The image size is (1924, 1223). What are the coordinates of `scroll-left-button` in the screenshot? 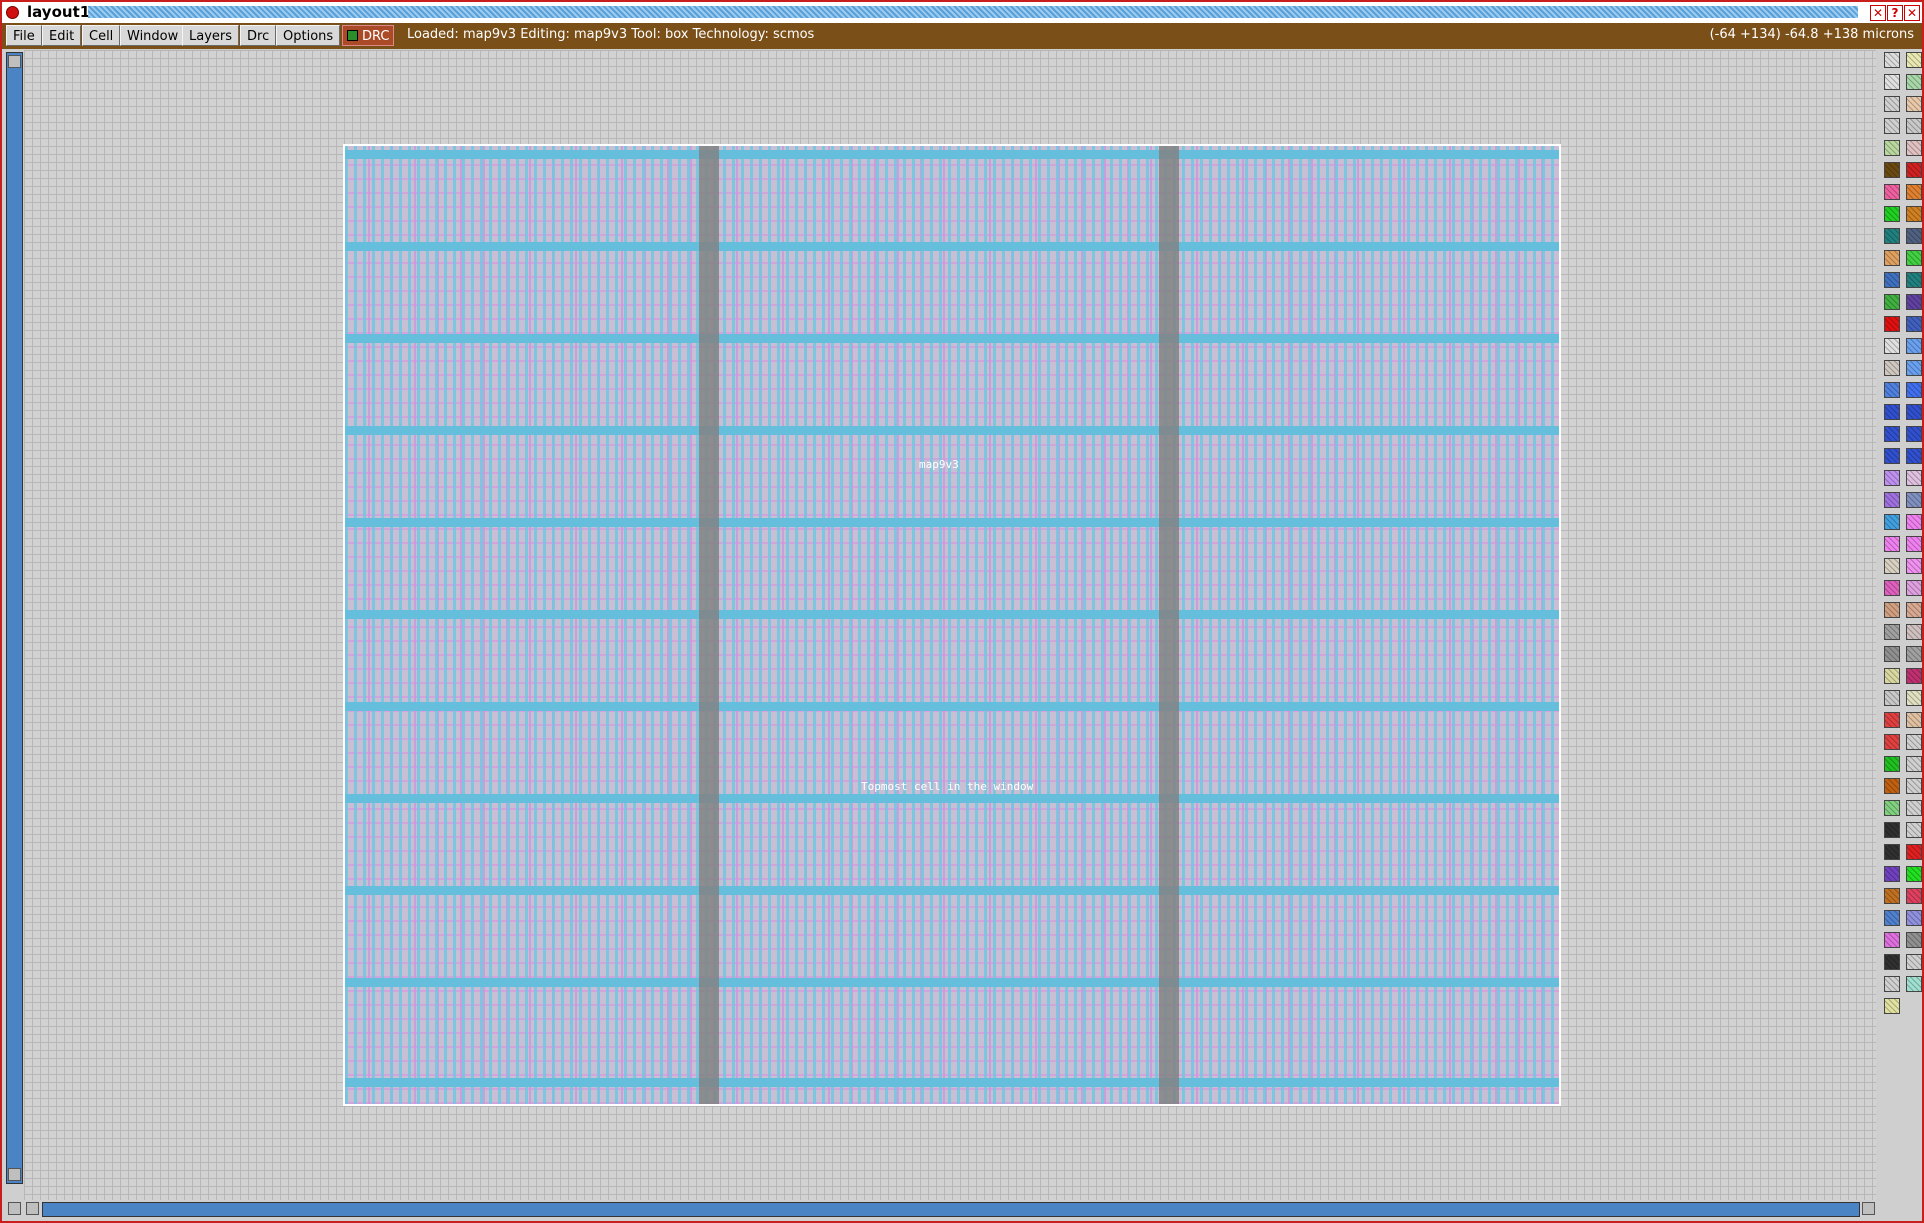 It's located at (32, 1208).